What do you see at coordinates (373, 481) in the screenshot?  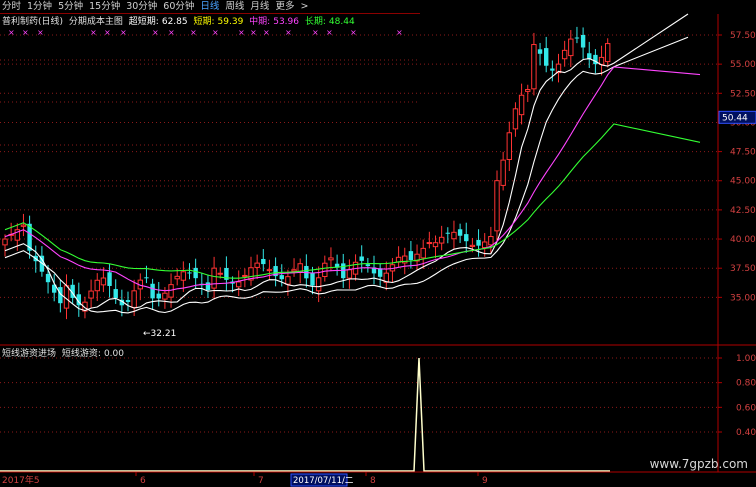 I see `date-label: 8` at bounding box center [373, 481].